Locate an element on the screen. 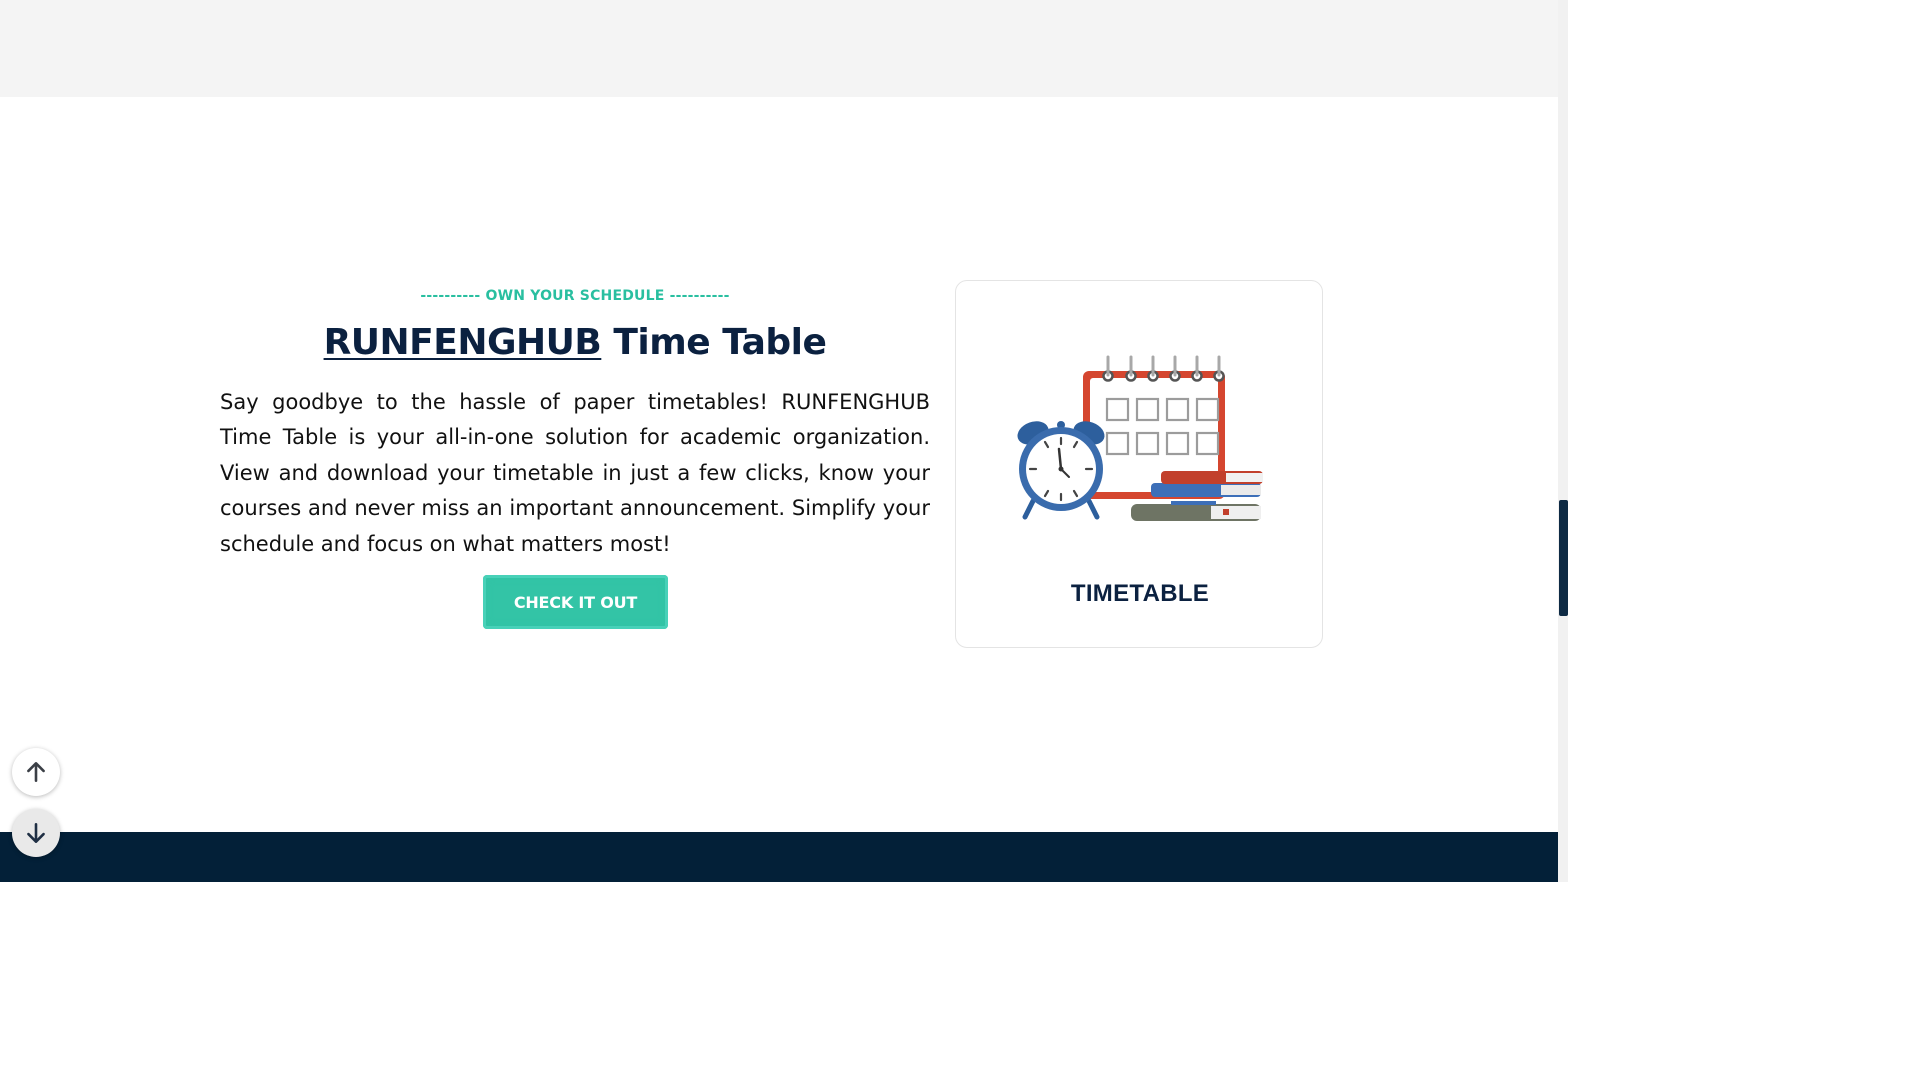 This screenshot has width=1920, height=1080. footer-band is located at coordinates (779, 857).